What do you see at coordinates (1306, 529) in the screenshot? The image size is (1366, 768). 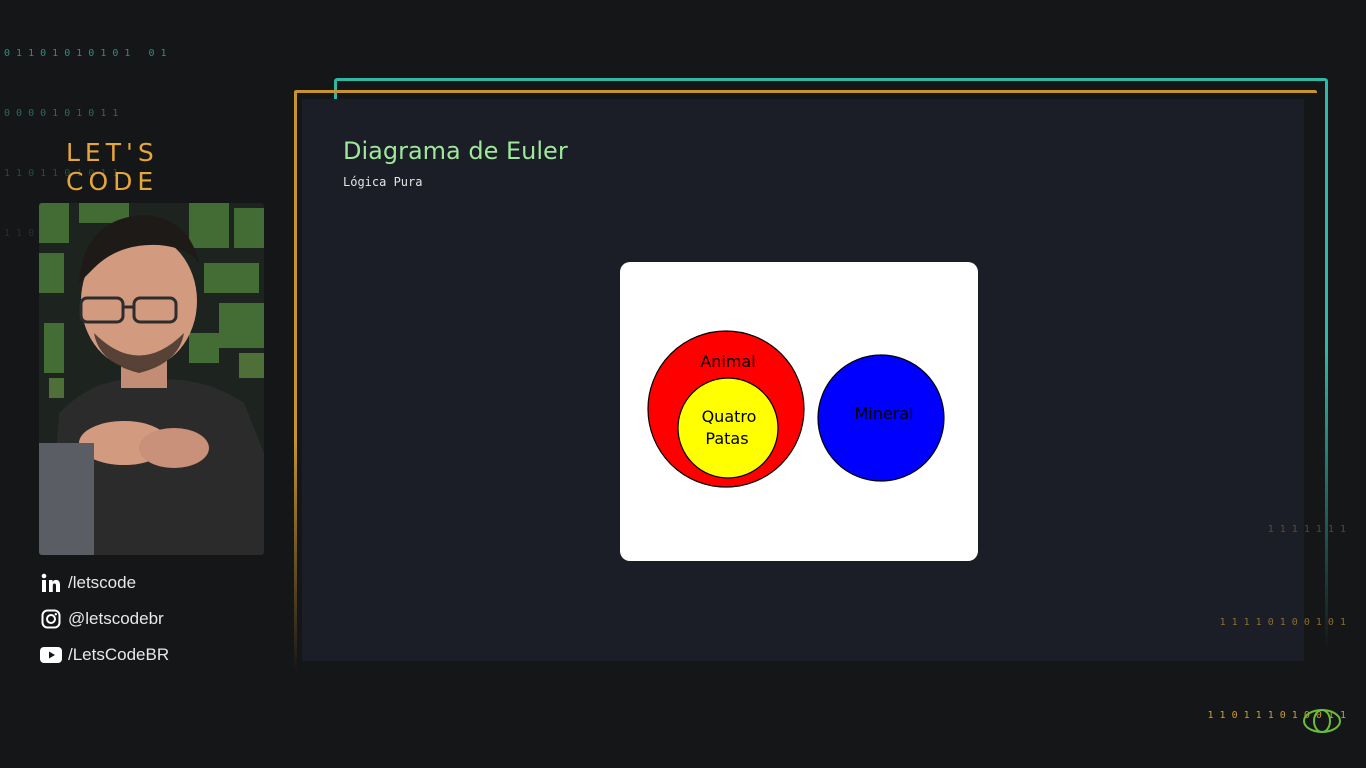 I see `binary-row: 1 1 1 1 1 1 1` at bounding box center [1306, 529].